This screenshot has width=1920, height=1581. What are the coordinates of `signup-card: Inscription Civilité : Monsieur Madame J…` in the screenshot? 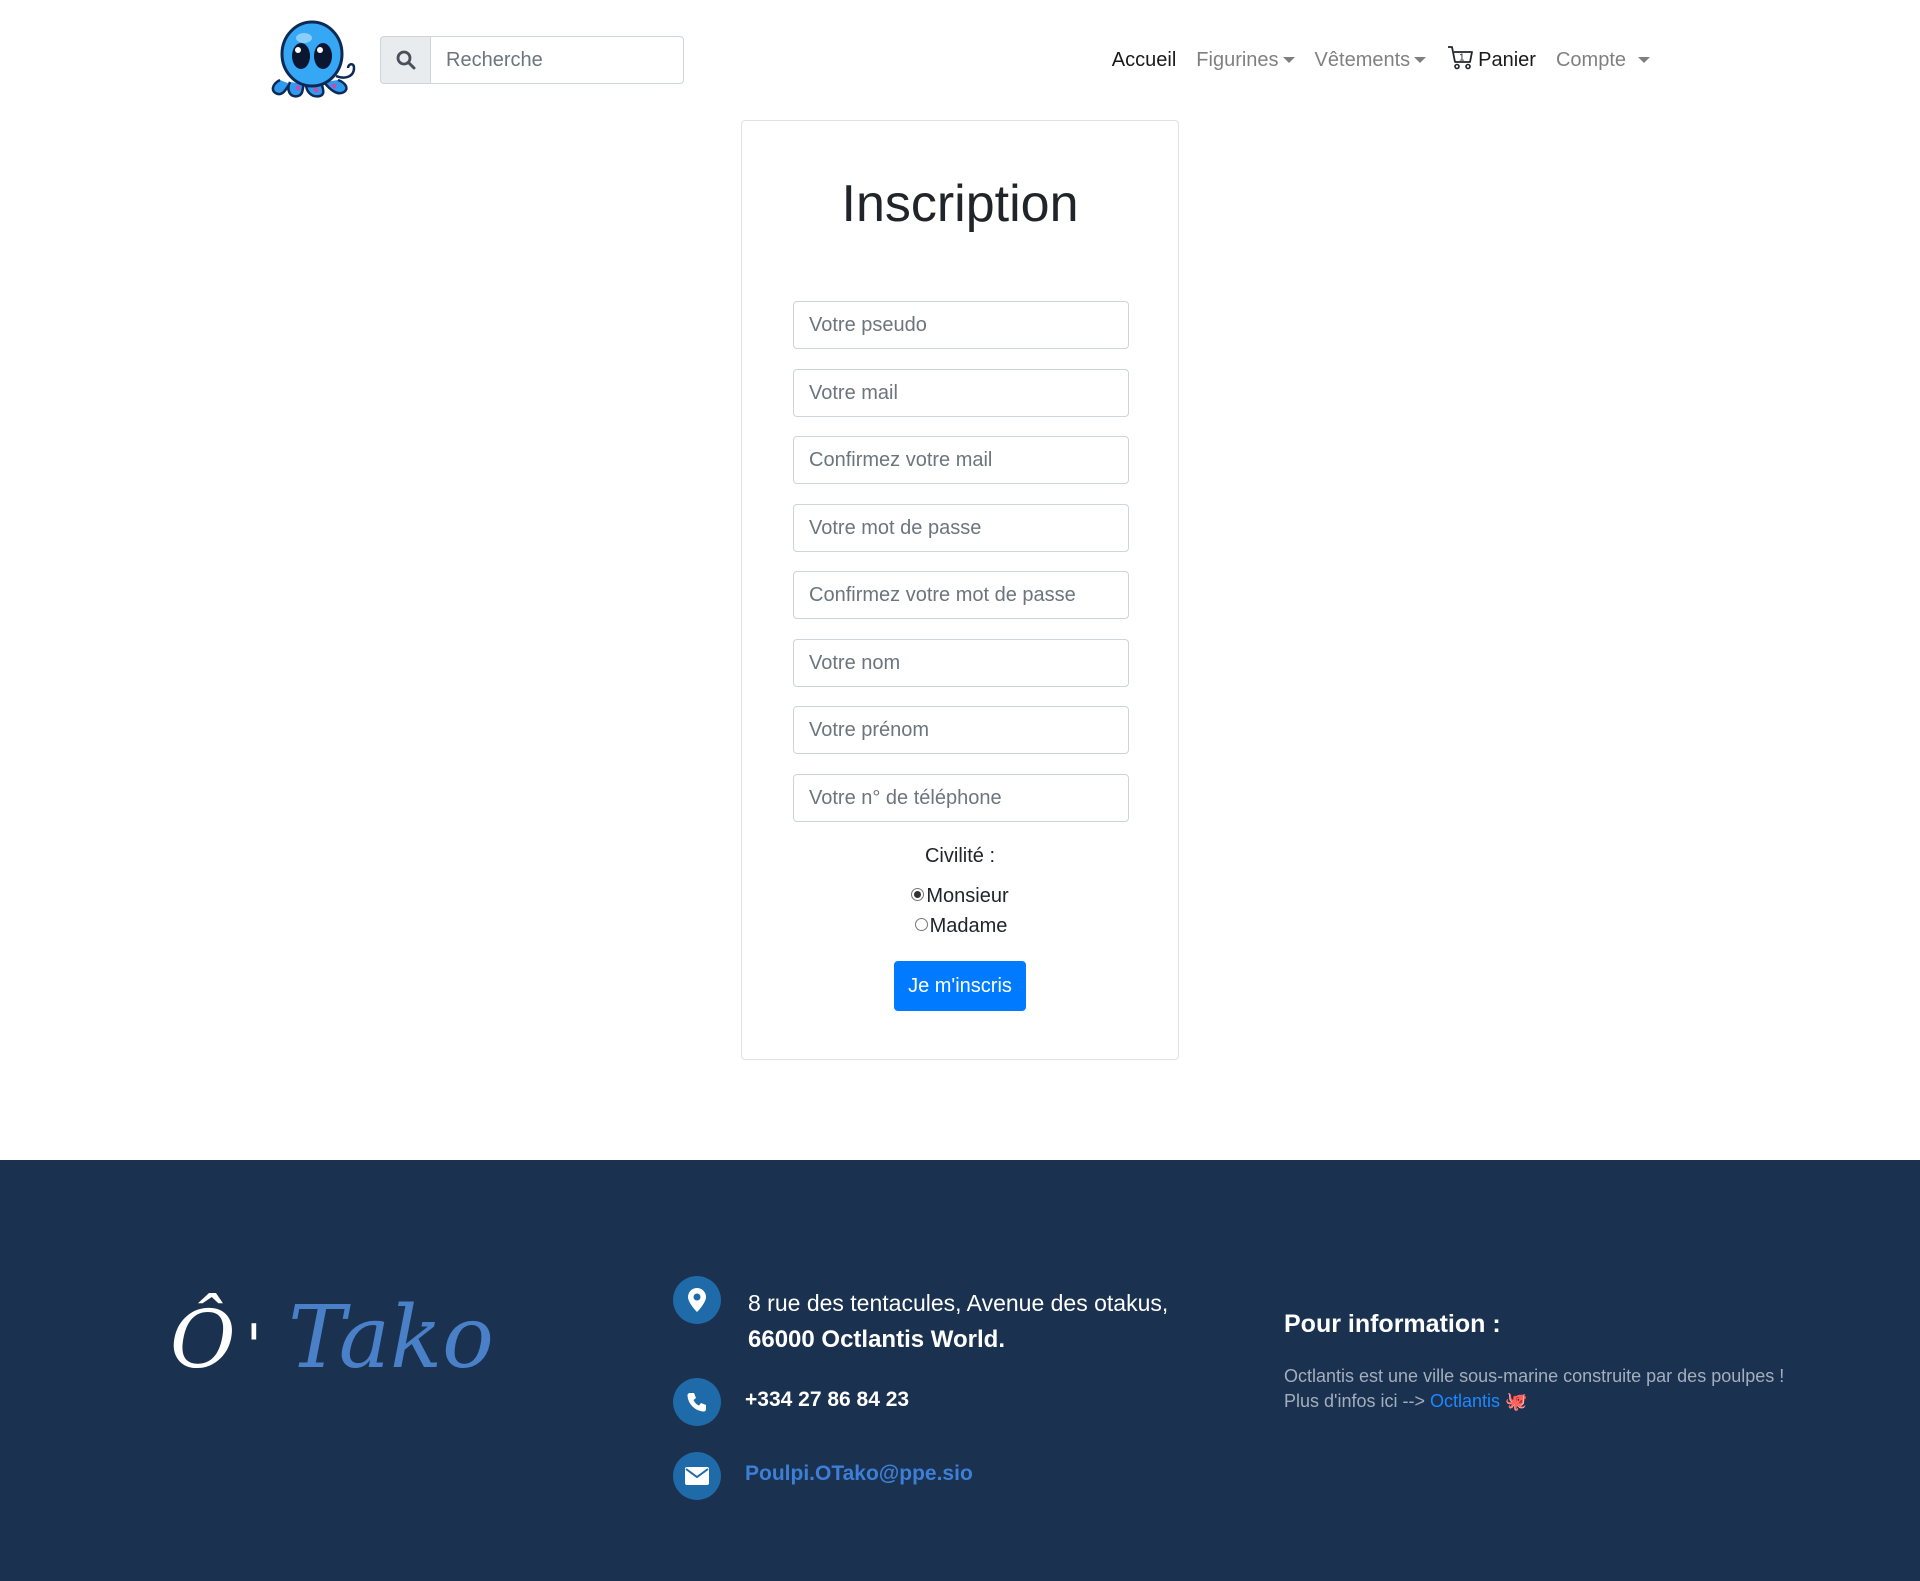 It's located at (960, 590).